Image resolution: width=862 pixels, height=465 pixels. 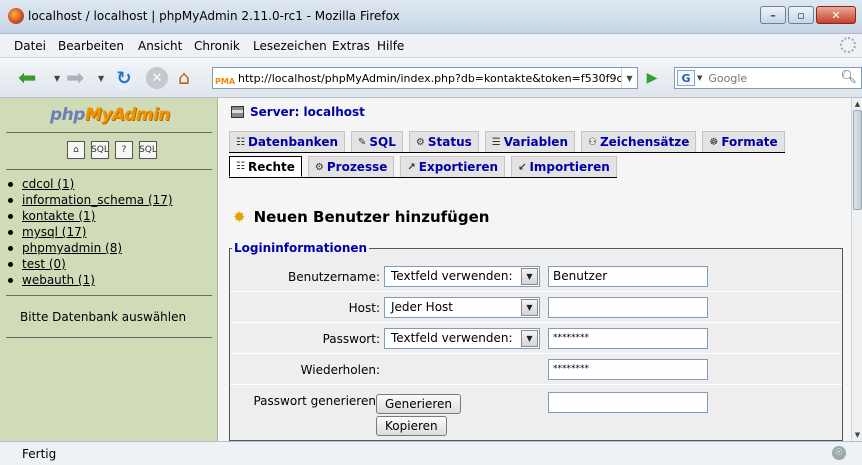 I want to click on close-button: ✕, so click(x=836, y=15).